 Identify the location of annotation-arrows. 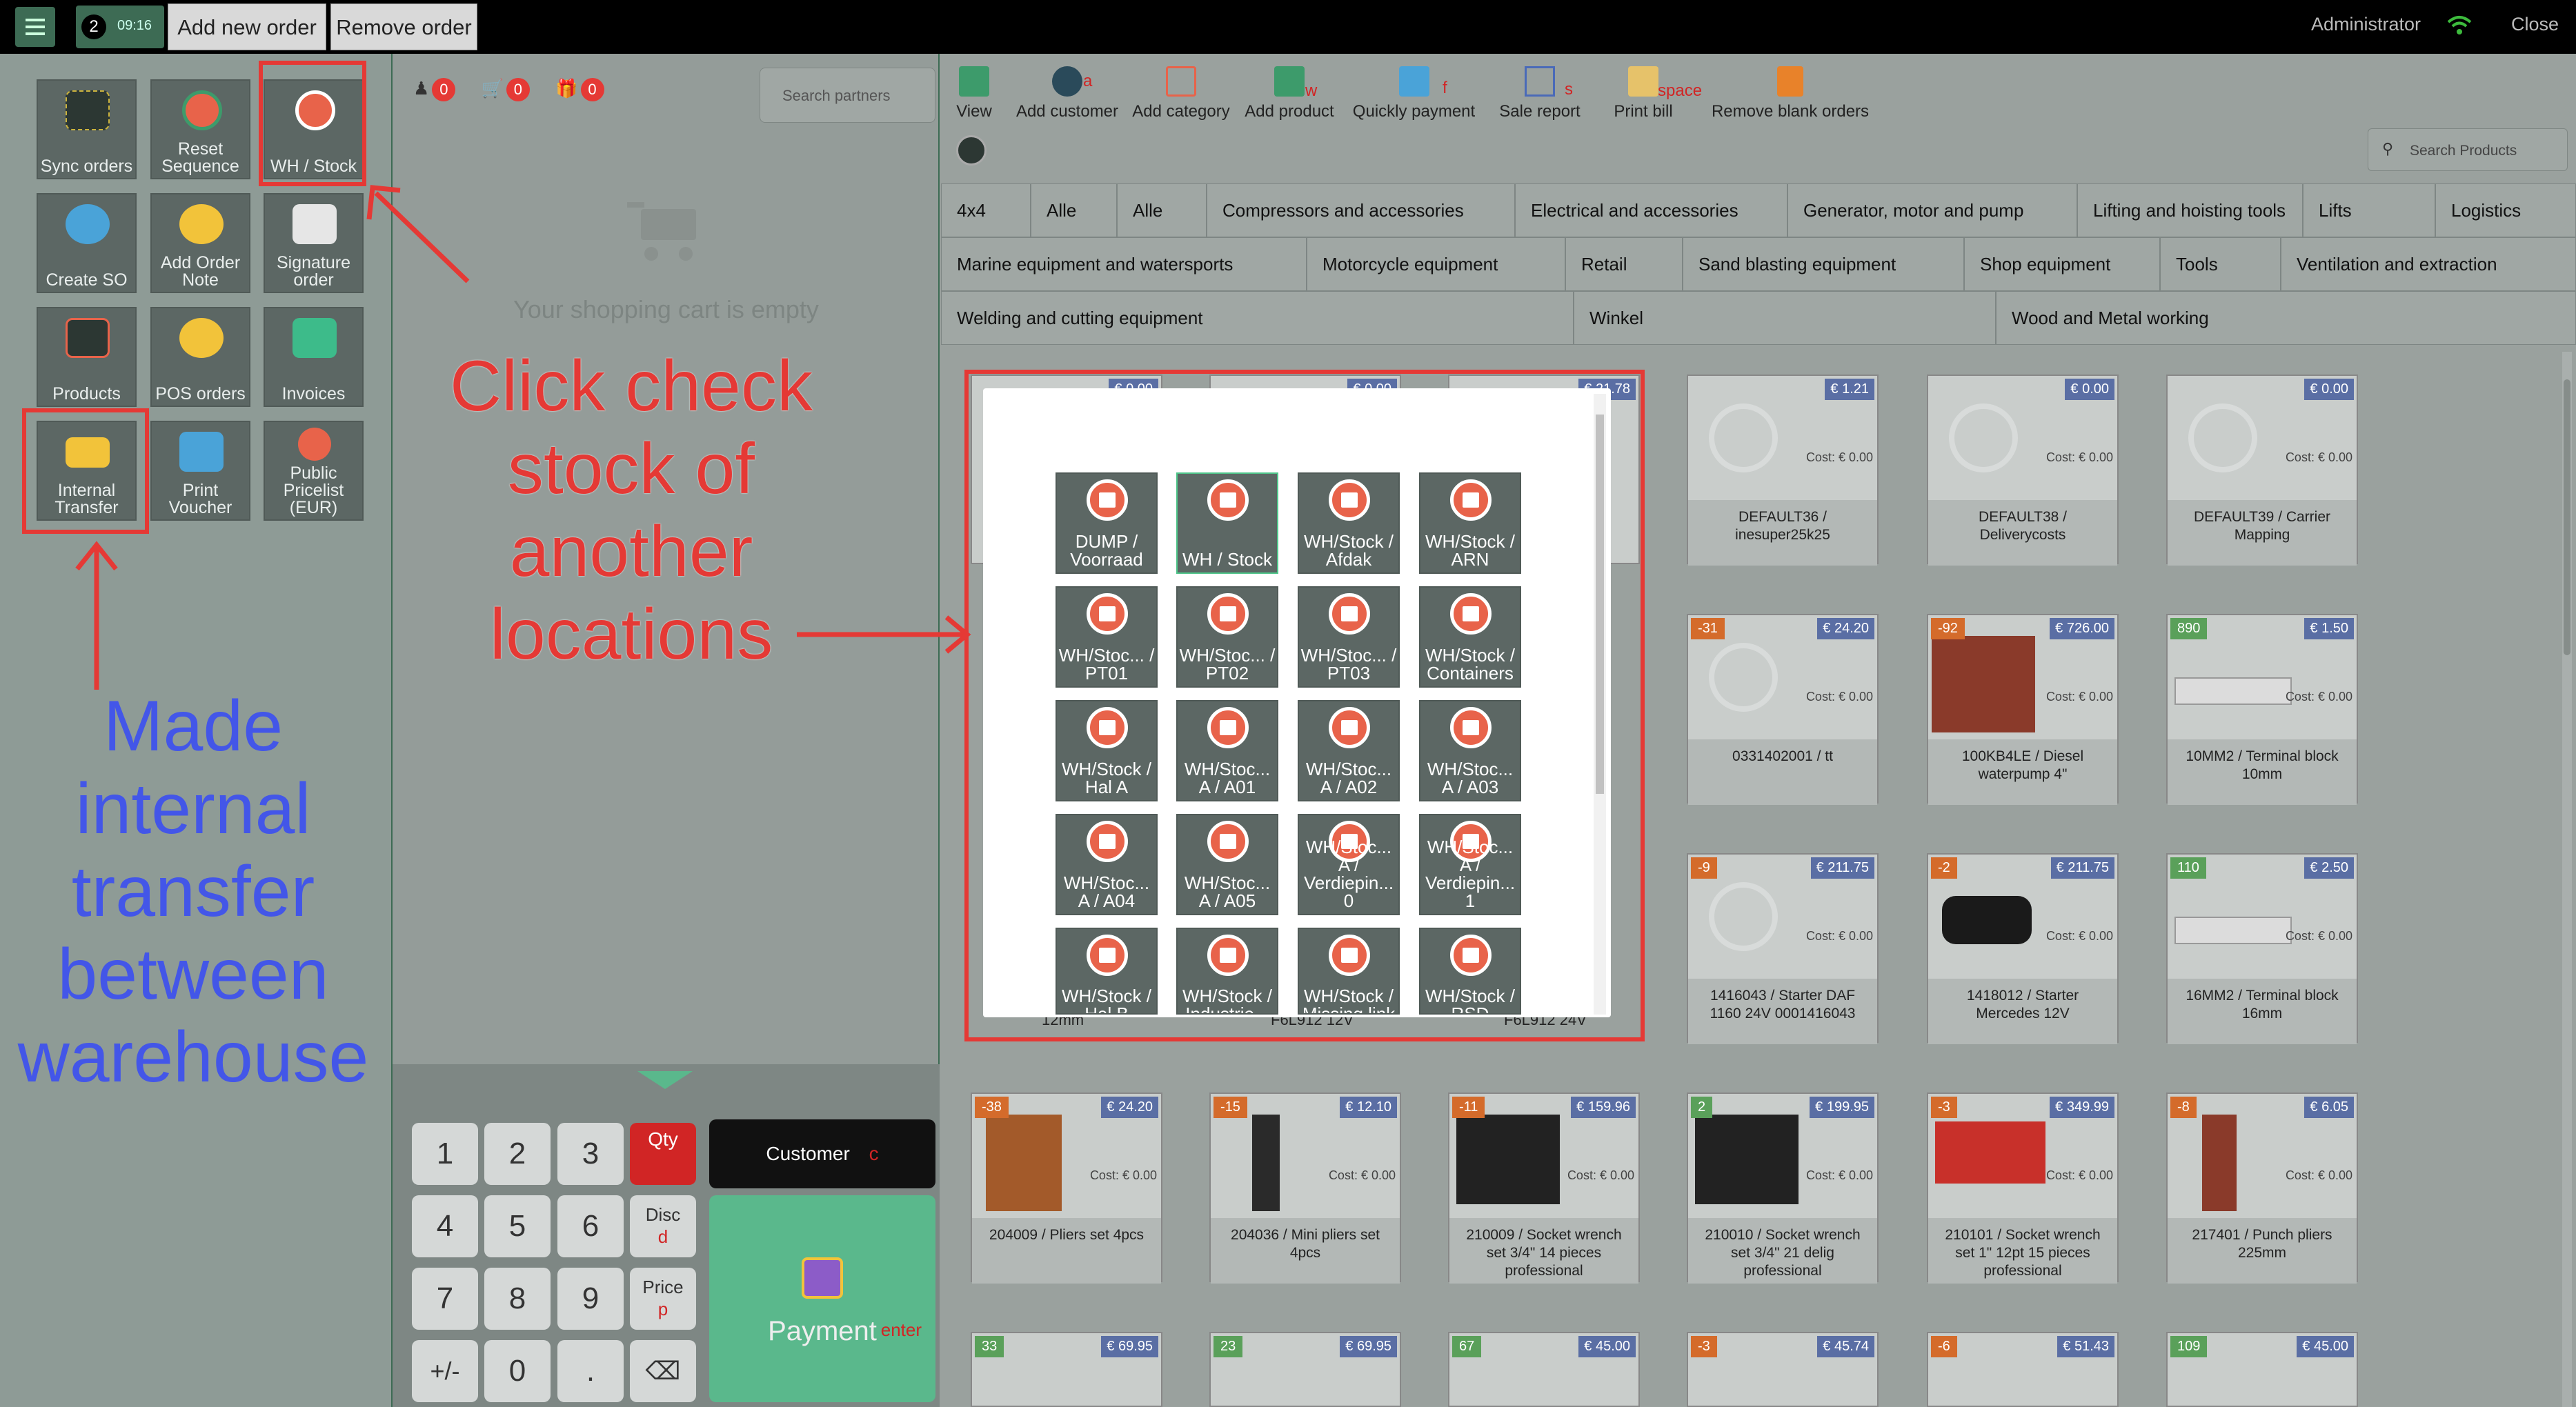
(523, 437).